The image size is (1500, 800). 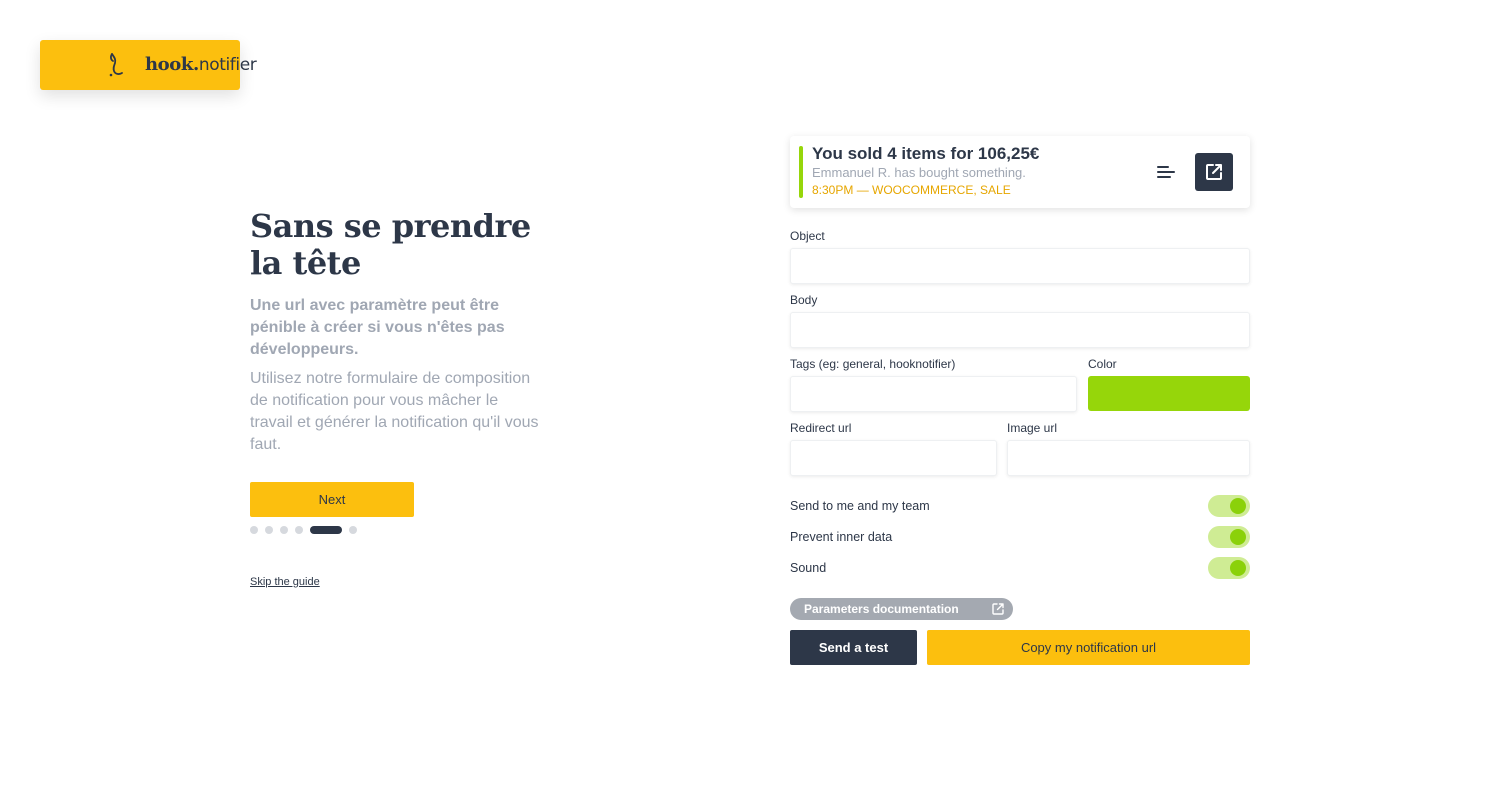 I want to click on redirect-url-input, so click(x=893, y=458).